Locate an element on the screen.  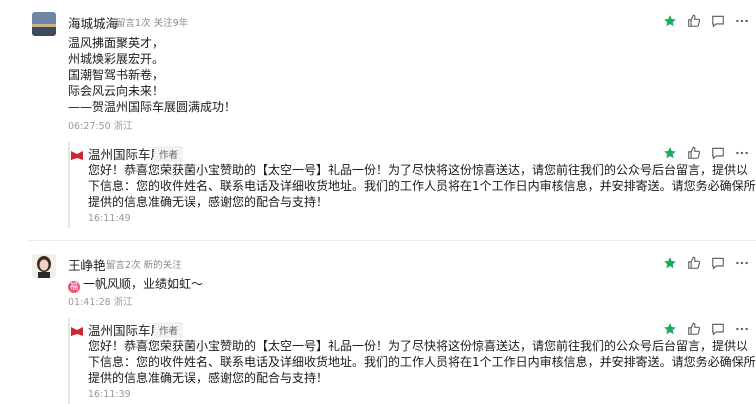
comment-text-line: 际会风云向未来！ is located at coordinates (116, 91).